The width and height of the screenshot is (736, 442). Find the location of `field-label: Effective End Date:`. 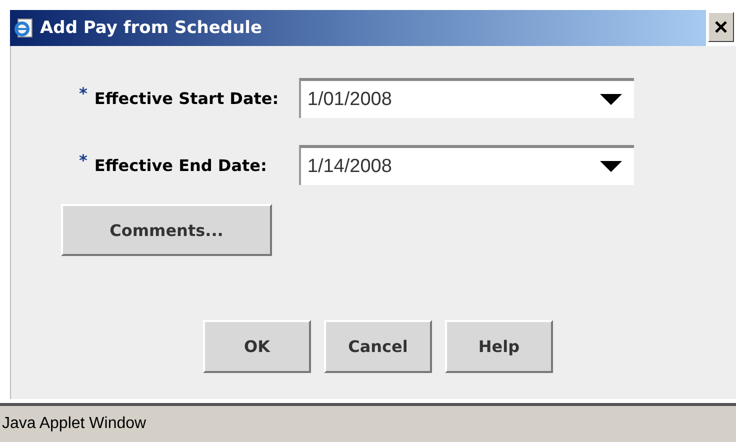

field-label: Effective End Date: is located at coordinates (181, 165).